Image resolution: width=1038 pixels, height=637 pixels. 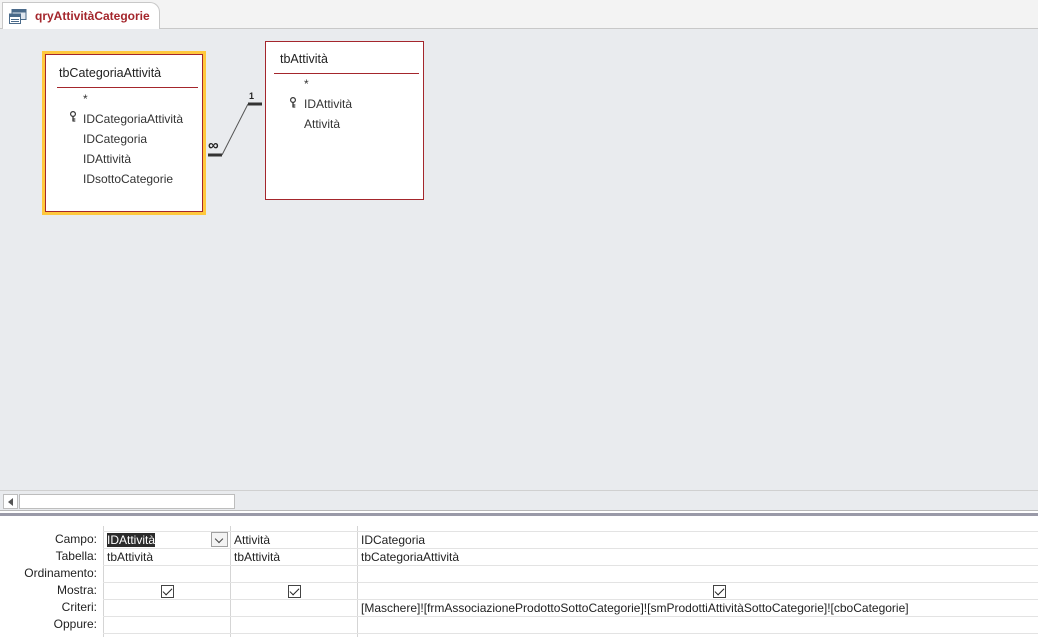 What do you see at coordinates (252, 96) in the screenshot?
I see `relationship-one-label: 1` at bounding box center [252, 96].